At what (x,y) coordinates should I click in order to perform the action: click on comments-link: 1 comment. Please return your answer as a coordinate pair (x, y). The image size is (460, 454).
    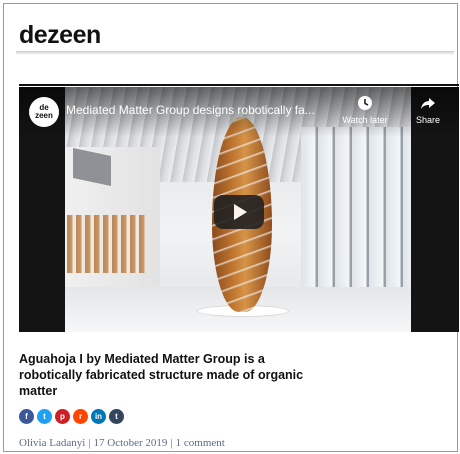
    Looking at the image, I should click on (200, 443).